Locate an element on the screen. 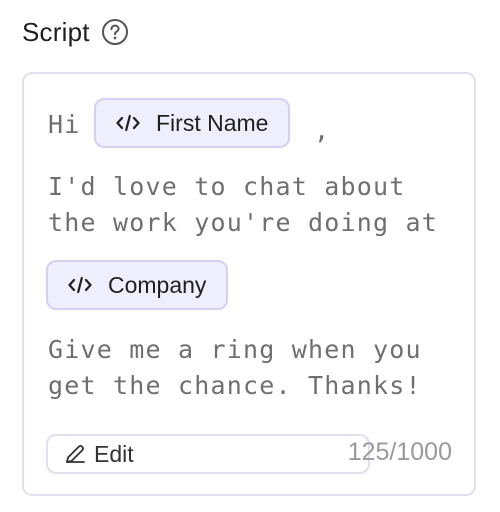  script-text-line-2: I'd love to chat about is located at coordinates (227, 186).